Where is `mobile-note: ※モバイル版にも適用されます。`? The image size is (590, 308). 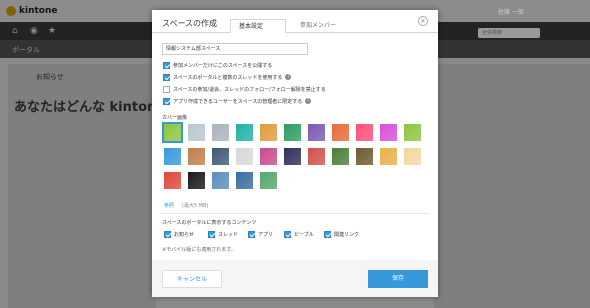 mobile-note: ※モバイル版にも適用されます。 is located at coordinates (199, 250).